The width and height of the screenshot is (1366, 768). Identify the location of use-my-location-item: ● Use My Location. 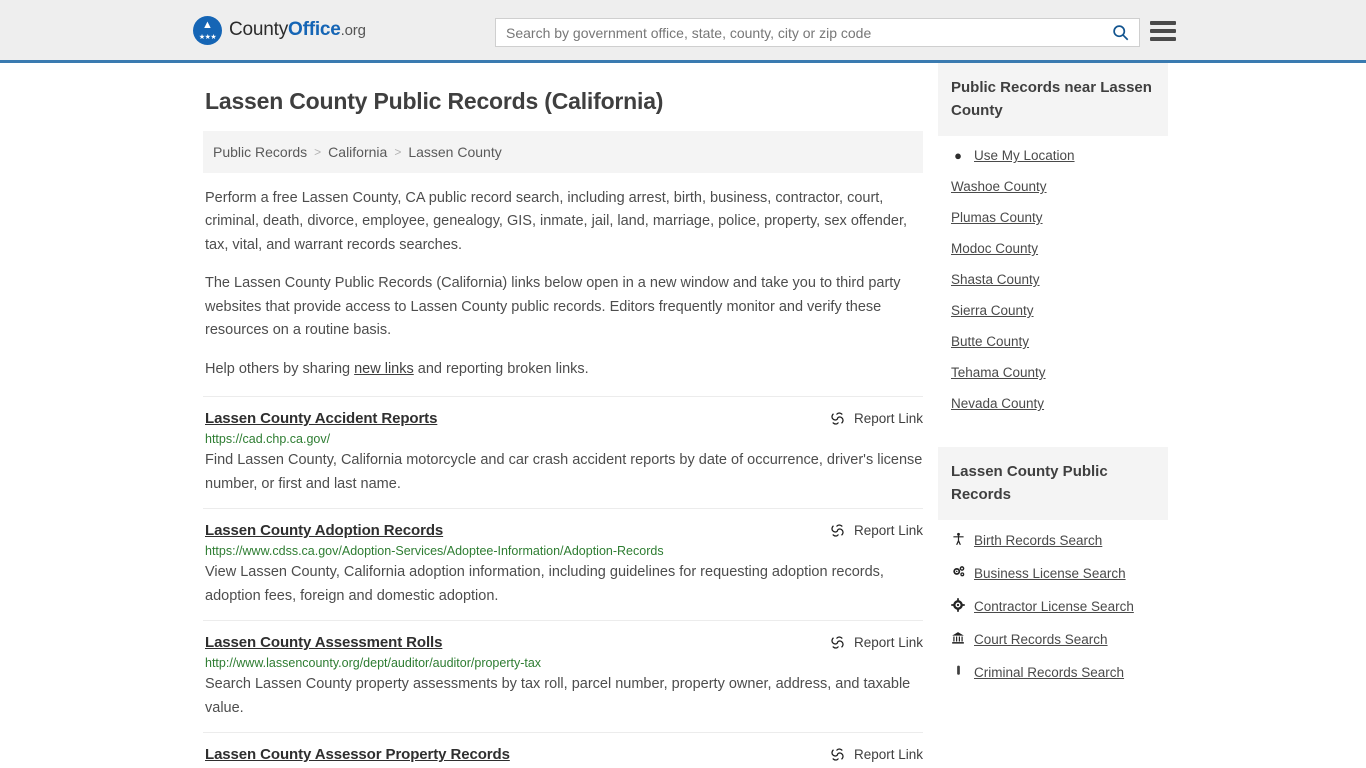
(1053, 155).